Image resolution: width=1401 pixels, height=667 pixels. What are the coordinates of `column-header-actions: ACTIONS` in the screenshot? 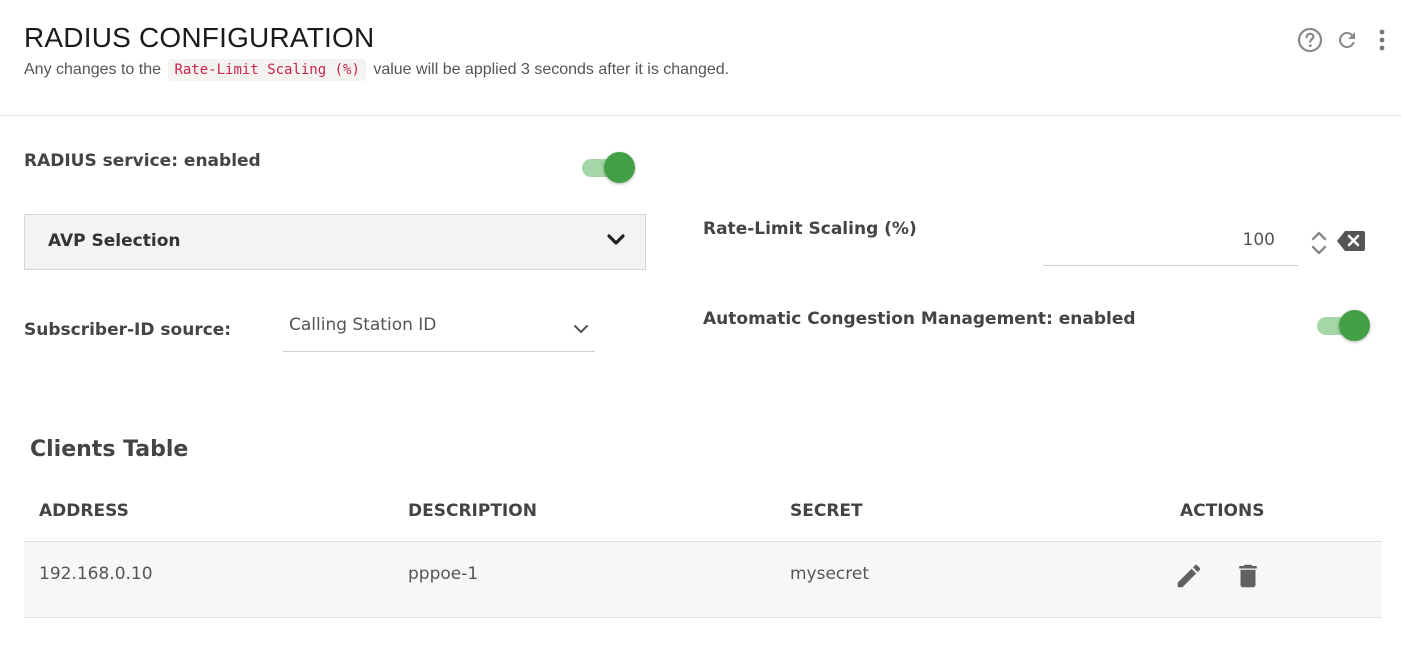 It's located at (1222, 511).